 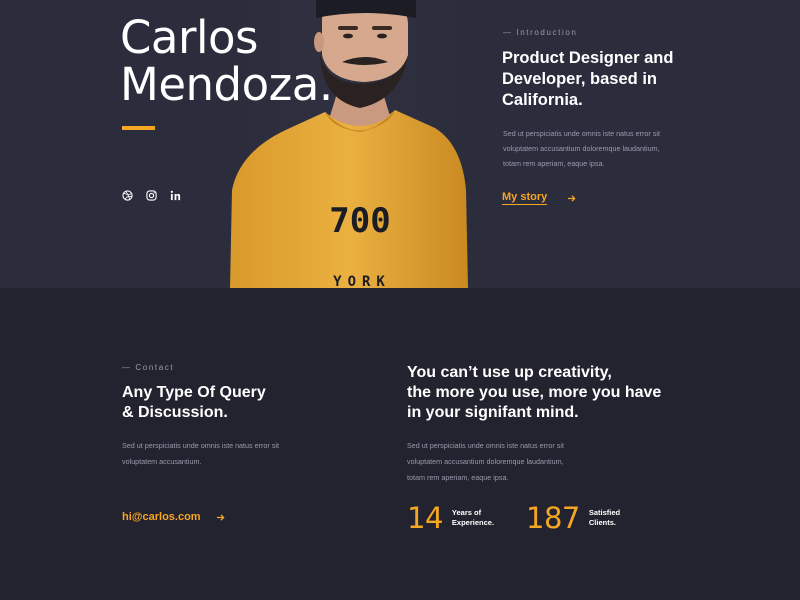 I want to click on intro-body-line: totam rem aperiam, eaque ipsa., so click(x=554, y=163).